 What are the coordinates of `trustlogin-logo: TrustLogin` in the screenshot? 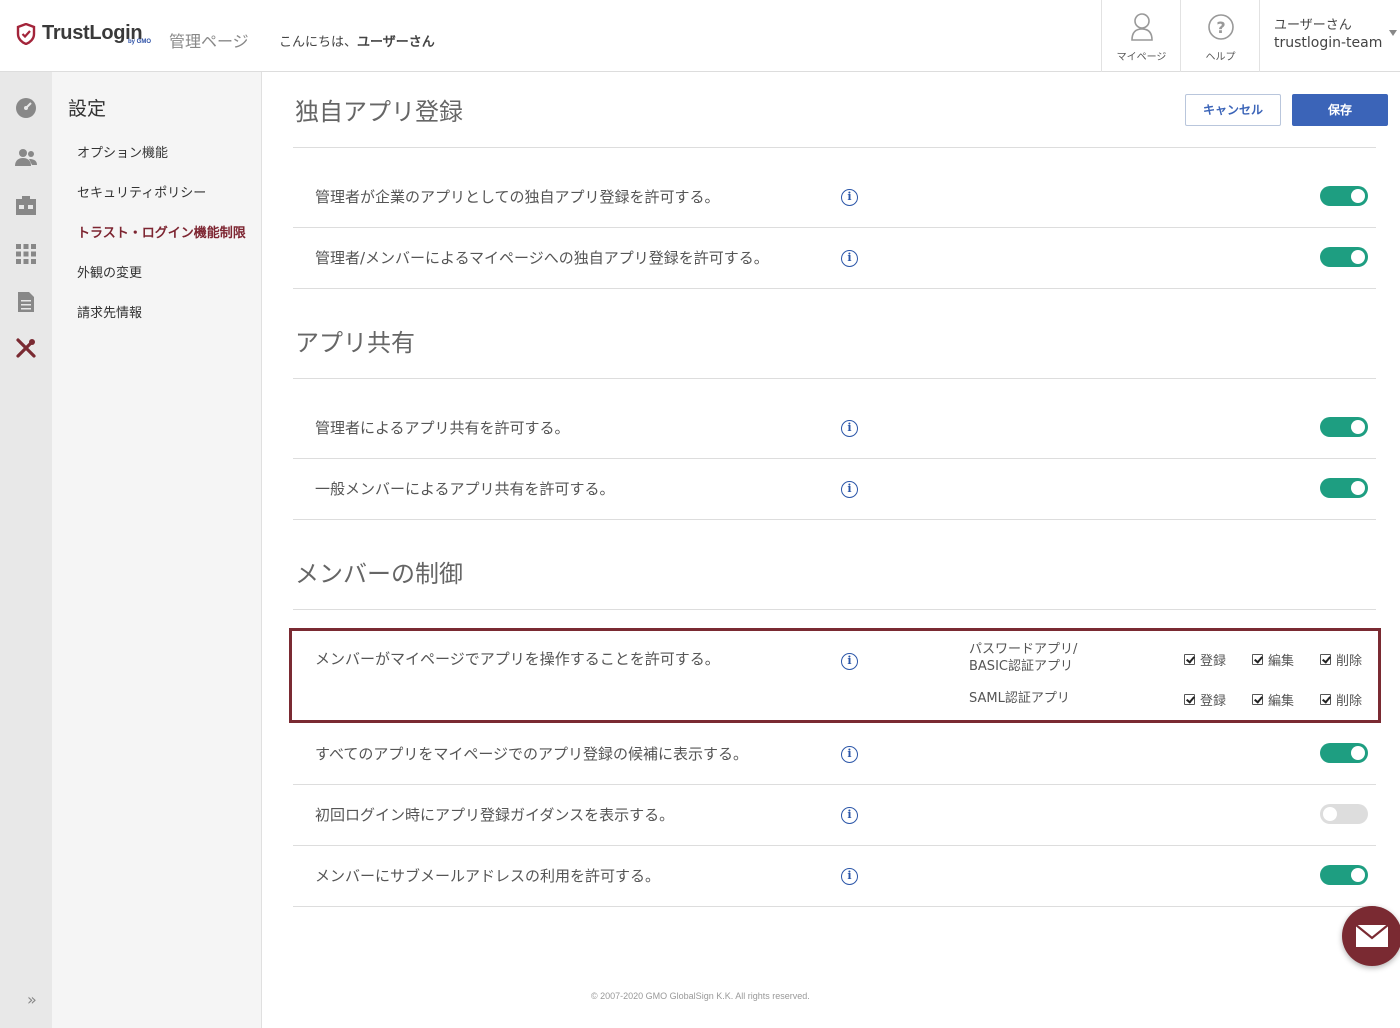 It's located at (79, 33).